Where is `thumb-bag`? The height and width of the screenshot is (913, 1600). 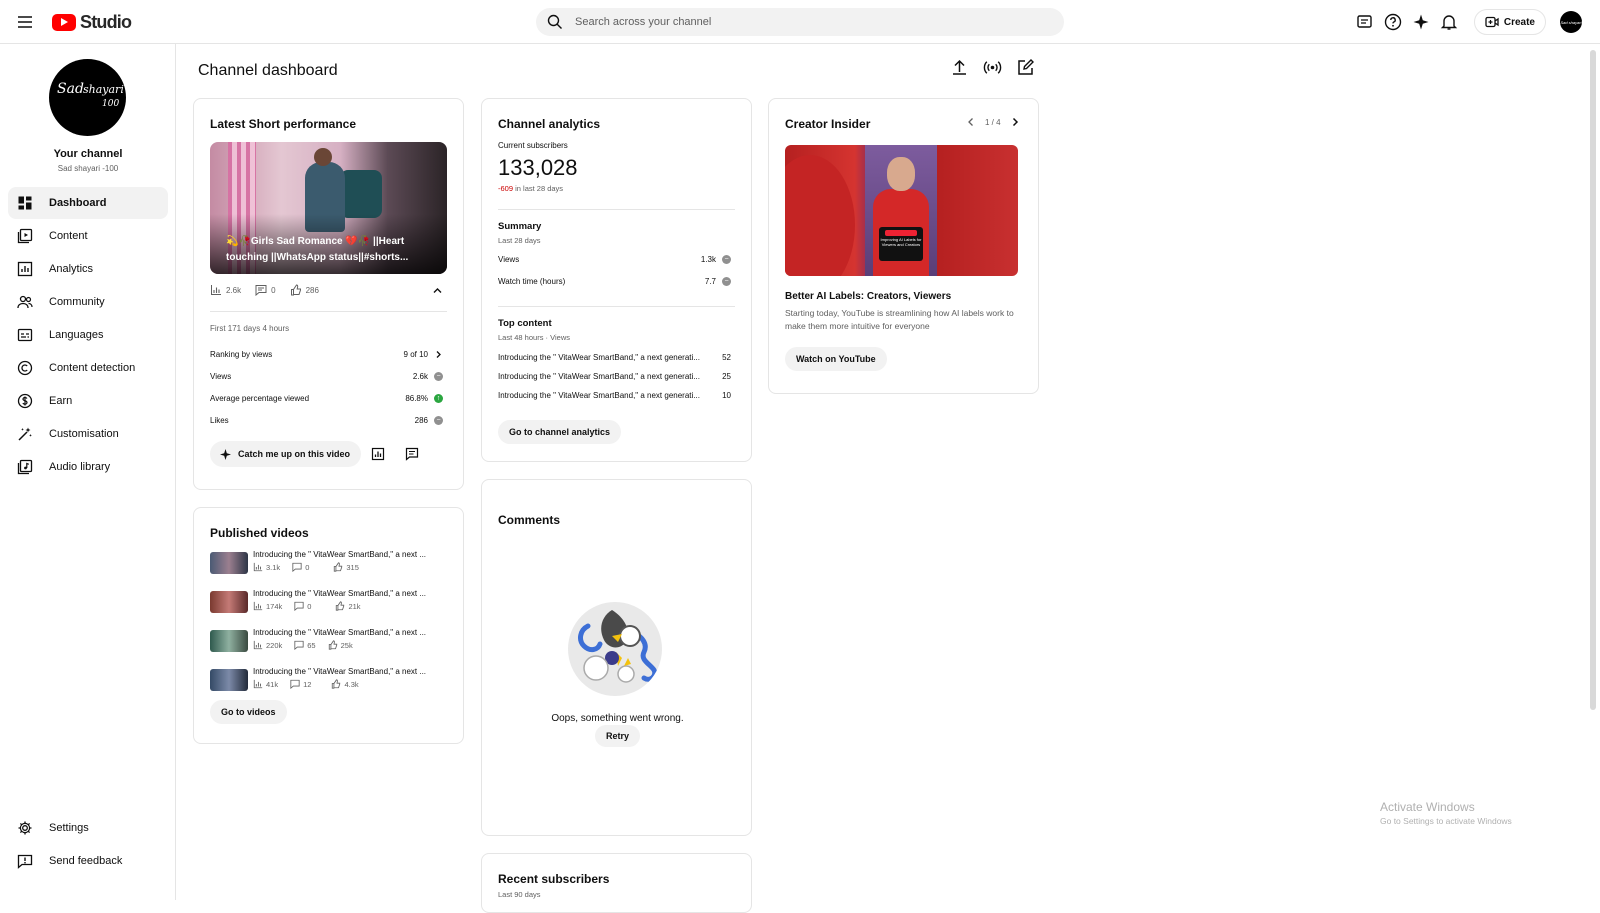
thumb-bag is located at coordinates (361, 194).